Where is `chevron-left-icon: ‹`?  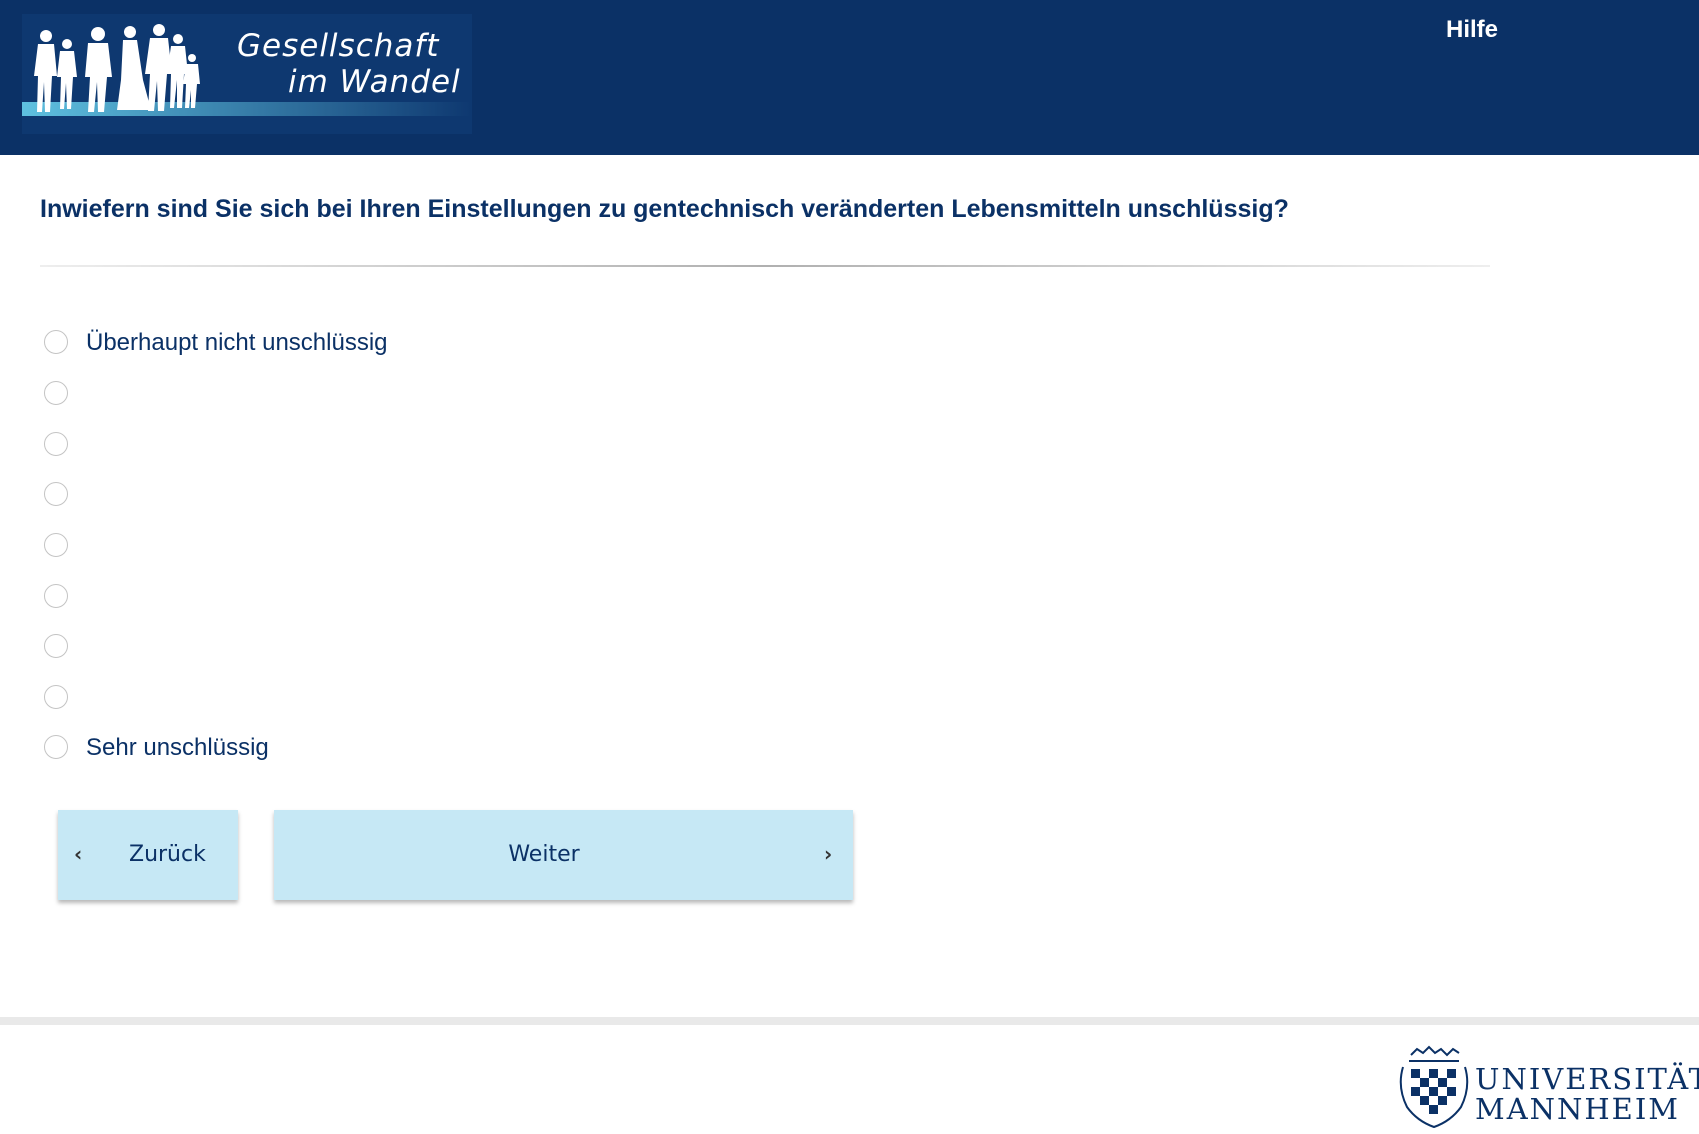 chevron-left-icon: ‹ is located at coordinates (78, 854).